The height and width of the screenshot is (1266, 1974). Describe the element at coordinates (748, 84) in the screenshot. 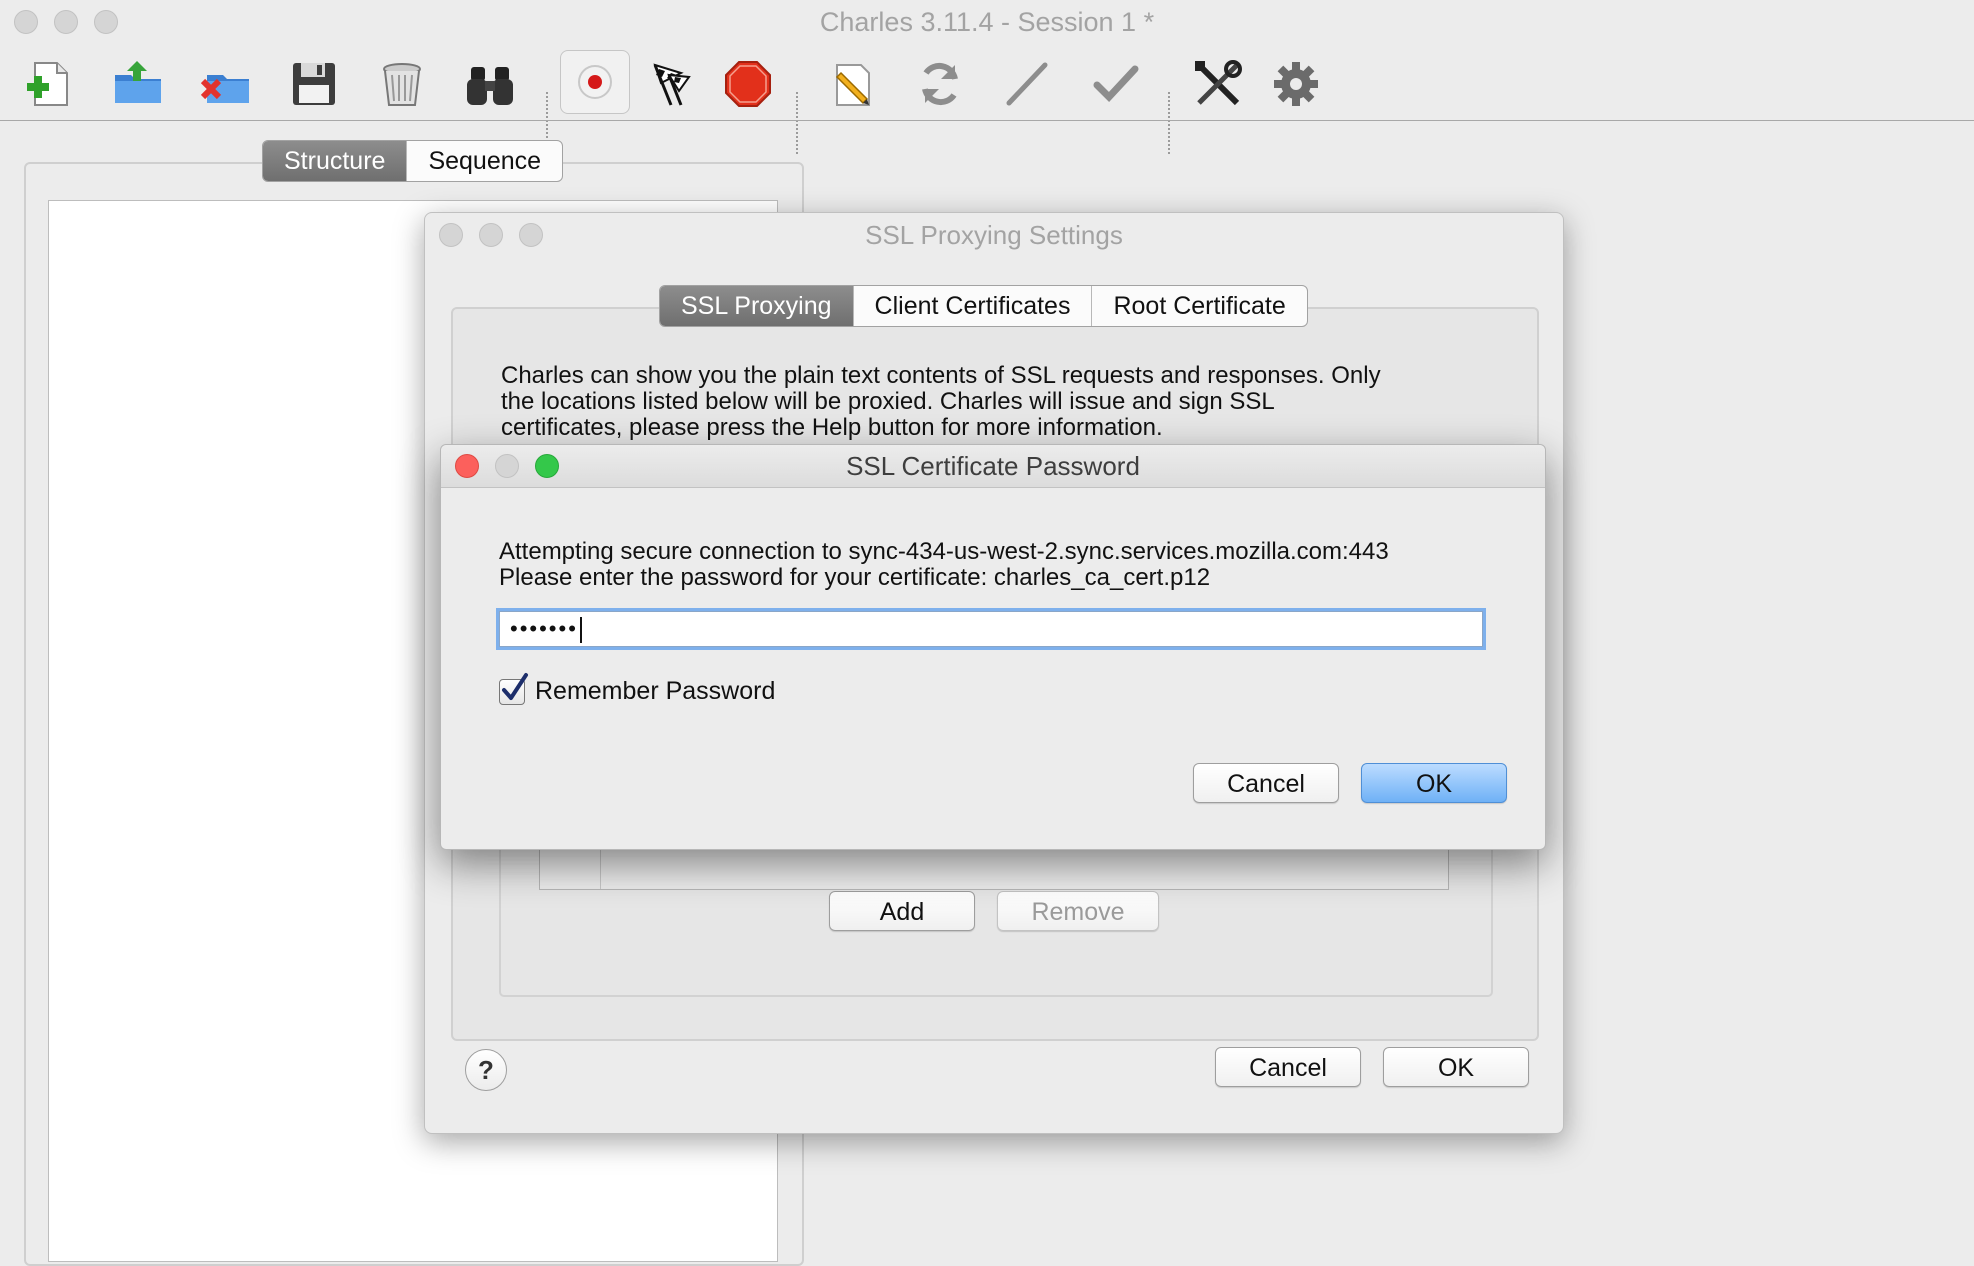

I see `stop-breakpoints-icon` at that location.